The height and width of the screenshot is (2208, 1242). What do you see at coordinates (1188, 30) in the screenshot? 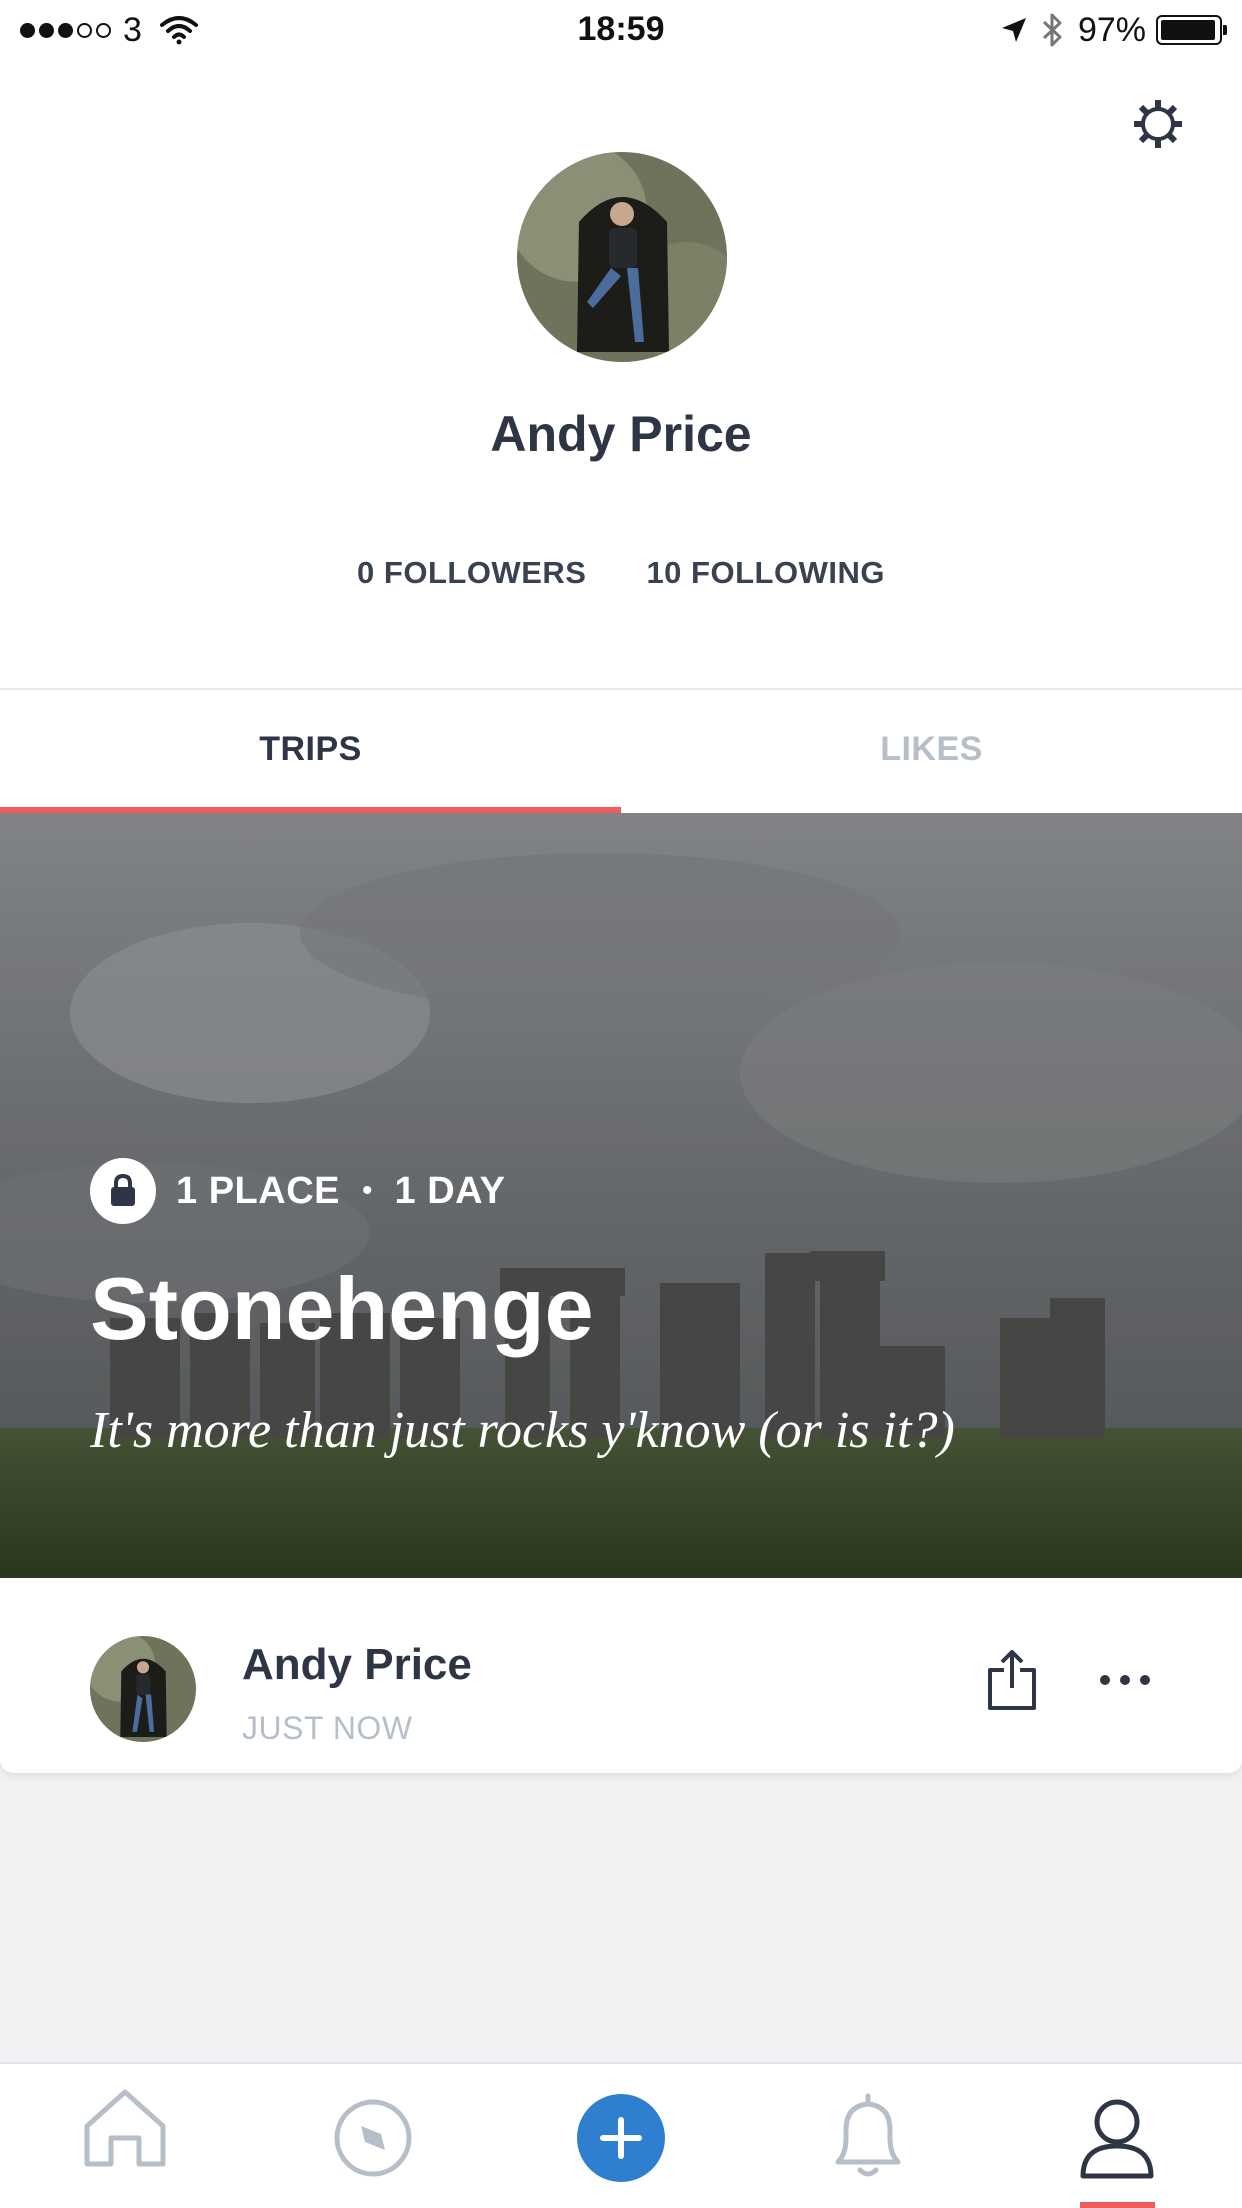
I see `battery-fill` at bounding box center [1188, 30].